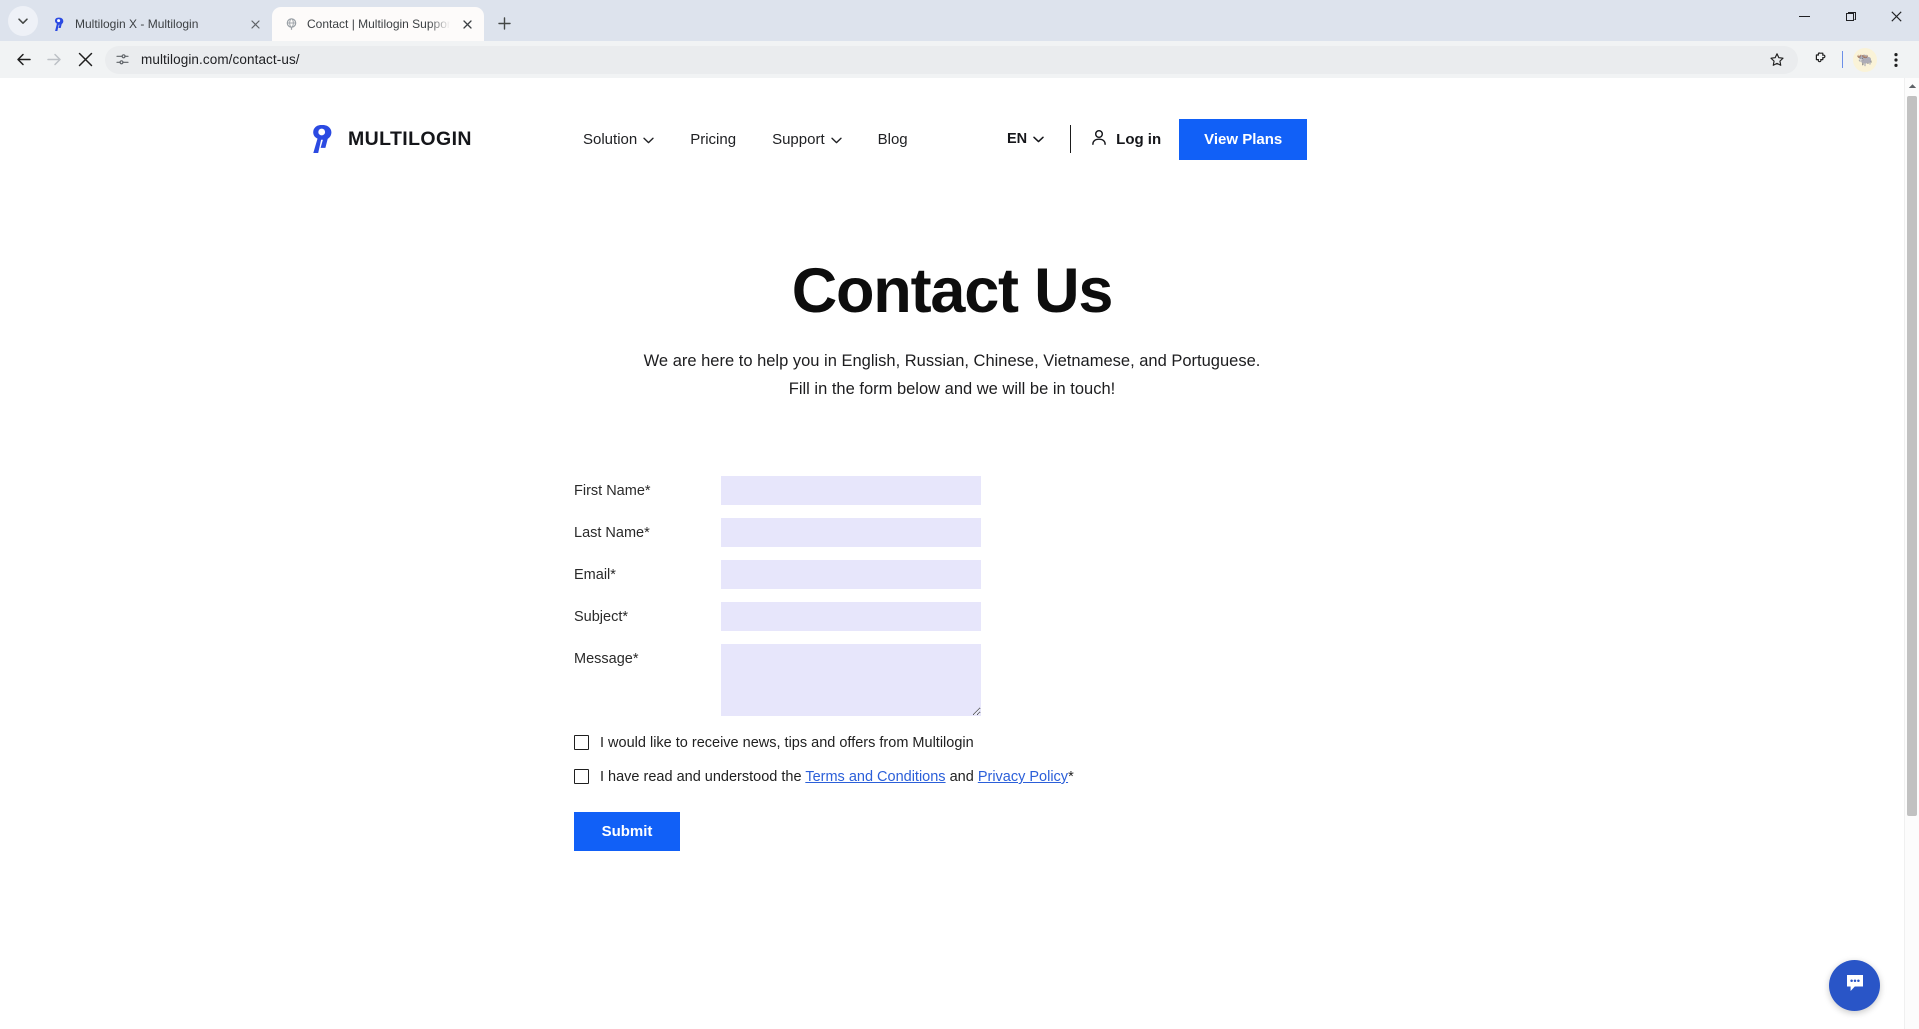 The width and height of the screenshot is (1919, 1029). What do you see at coordinates (627, 831) in the screenshot?
I see `submit-button: Submit` at bounding box center [627, 831].